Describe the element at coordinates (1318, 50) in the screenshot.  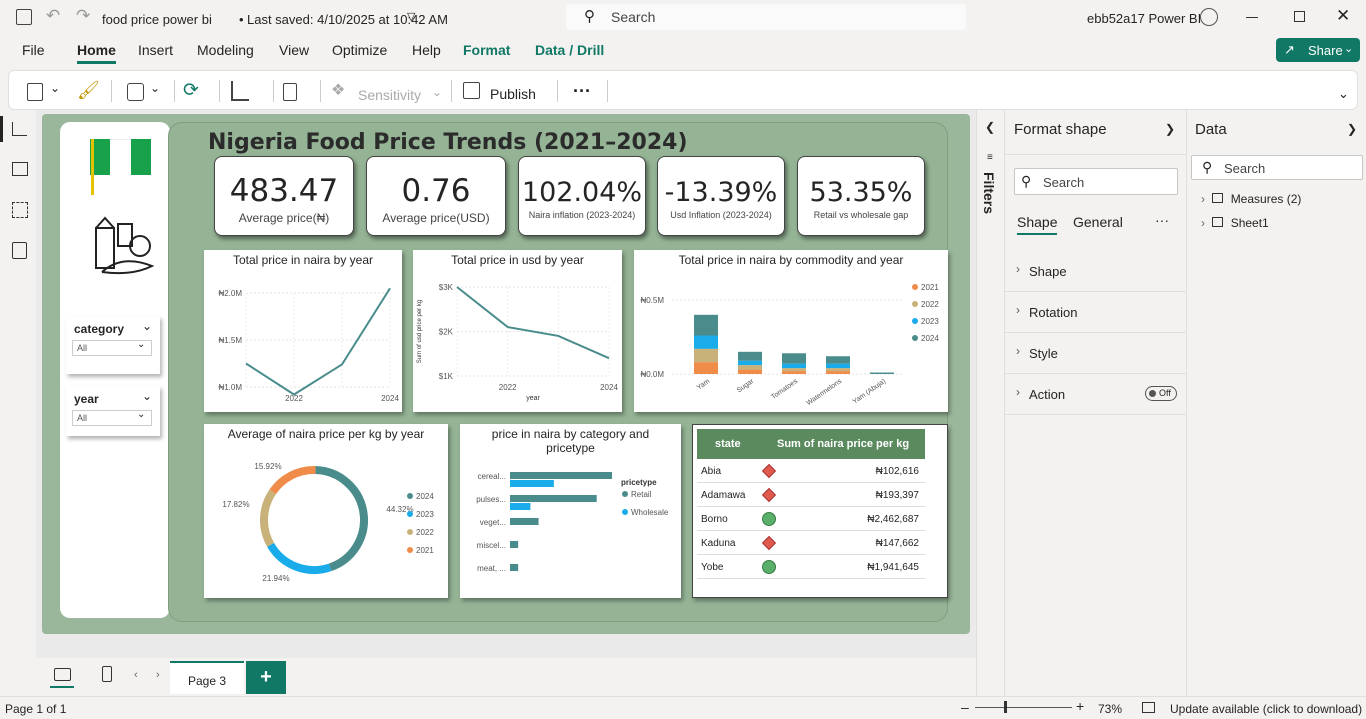
I see `share-button: ↗ Share ⌄` at that location.